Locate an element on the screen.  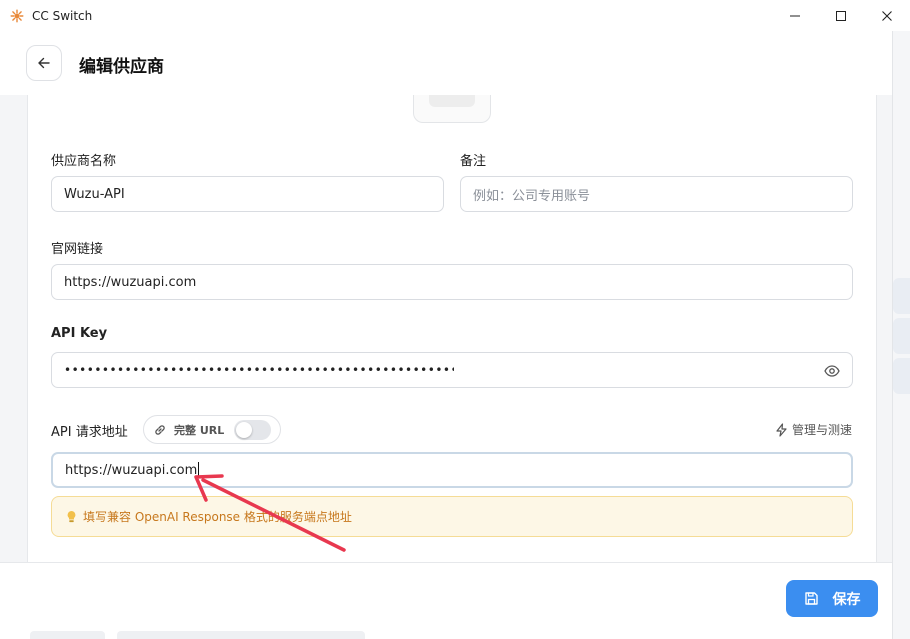
lightning-icon is located at coordinates (781, 429).